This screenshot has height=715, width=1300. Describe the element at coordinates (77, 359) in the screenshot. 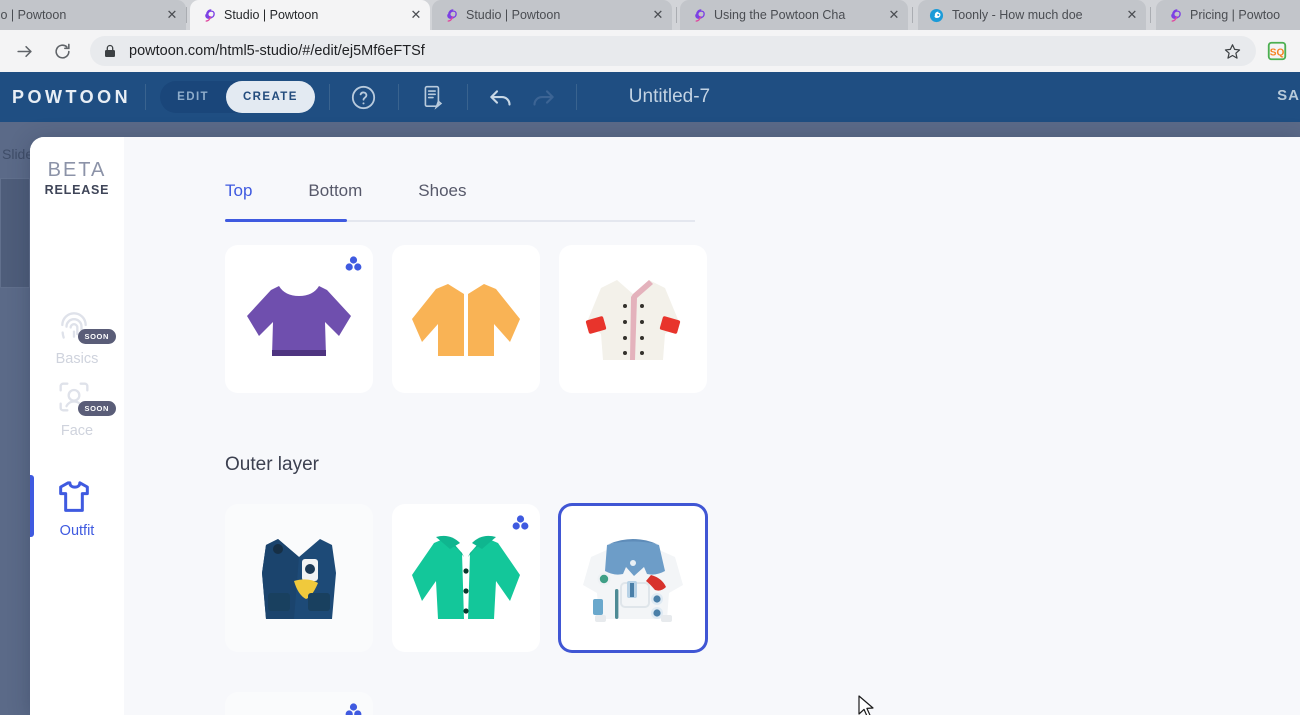

I see `sidebar-item-label: Basics` at that location.